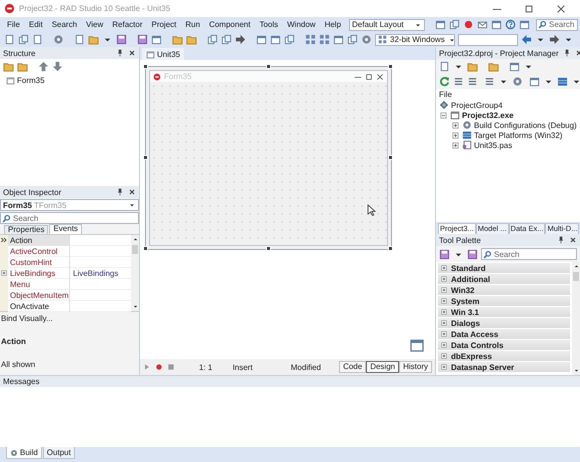 Image resolution: width=580 pixels, height=462 pixels. Describe the element at coordinates (443, 115) in the screenshot. I see `minus-box-icon` at that location.